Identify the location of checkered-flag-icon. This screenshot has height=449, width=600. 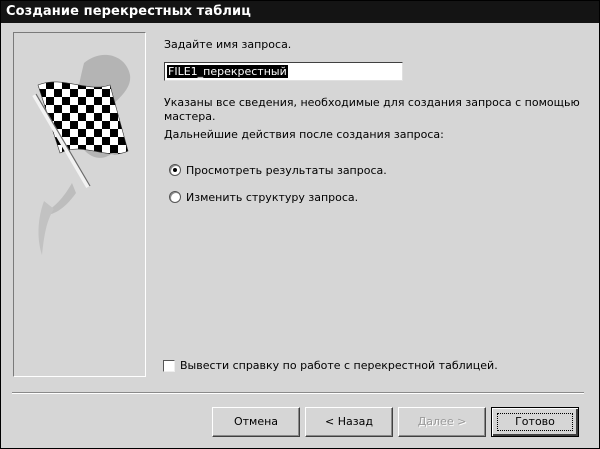
(81, 154).